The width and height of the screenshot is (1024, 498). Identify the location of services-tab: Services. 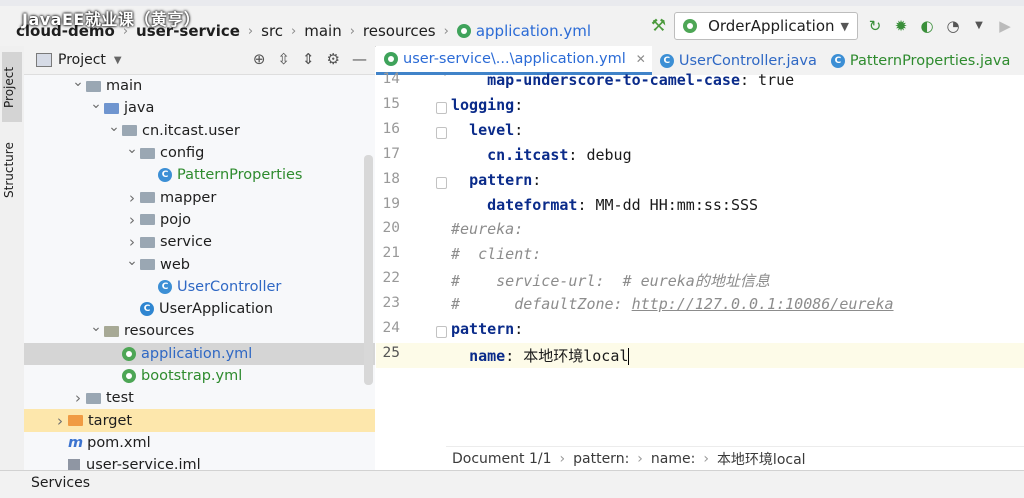
(60, 483).